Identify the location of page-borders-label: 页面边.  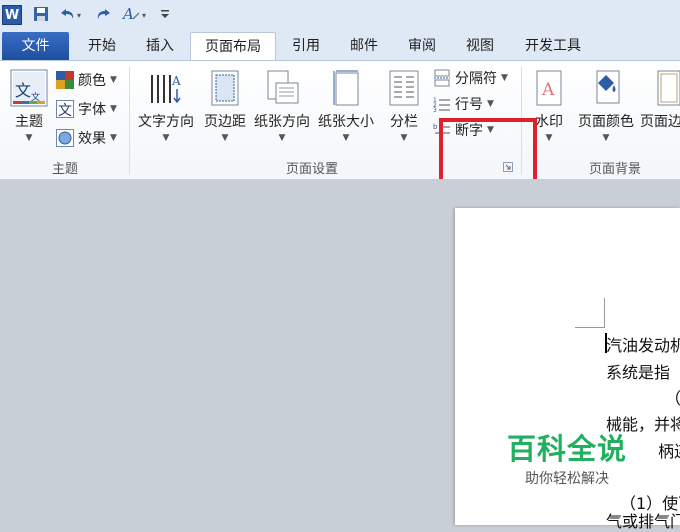
(660, 122).